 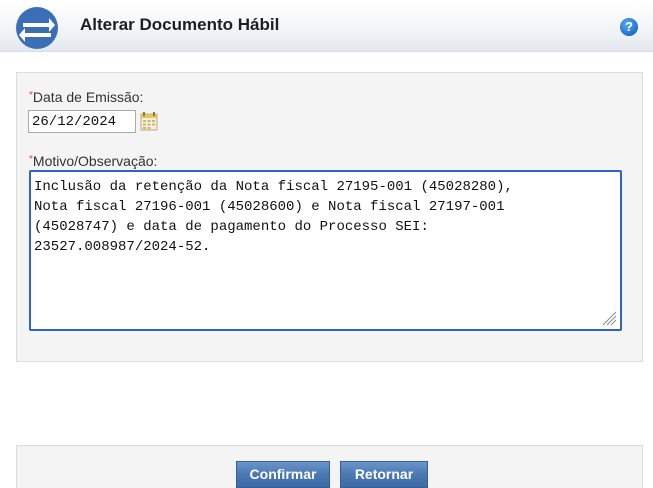 What do you see at coordinates (180, 24) in the screenshot?
I see `page-title: Alterar Documento Hábil` at bounding box center [180, 24].